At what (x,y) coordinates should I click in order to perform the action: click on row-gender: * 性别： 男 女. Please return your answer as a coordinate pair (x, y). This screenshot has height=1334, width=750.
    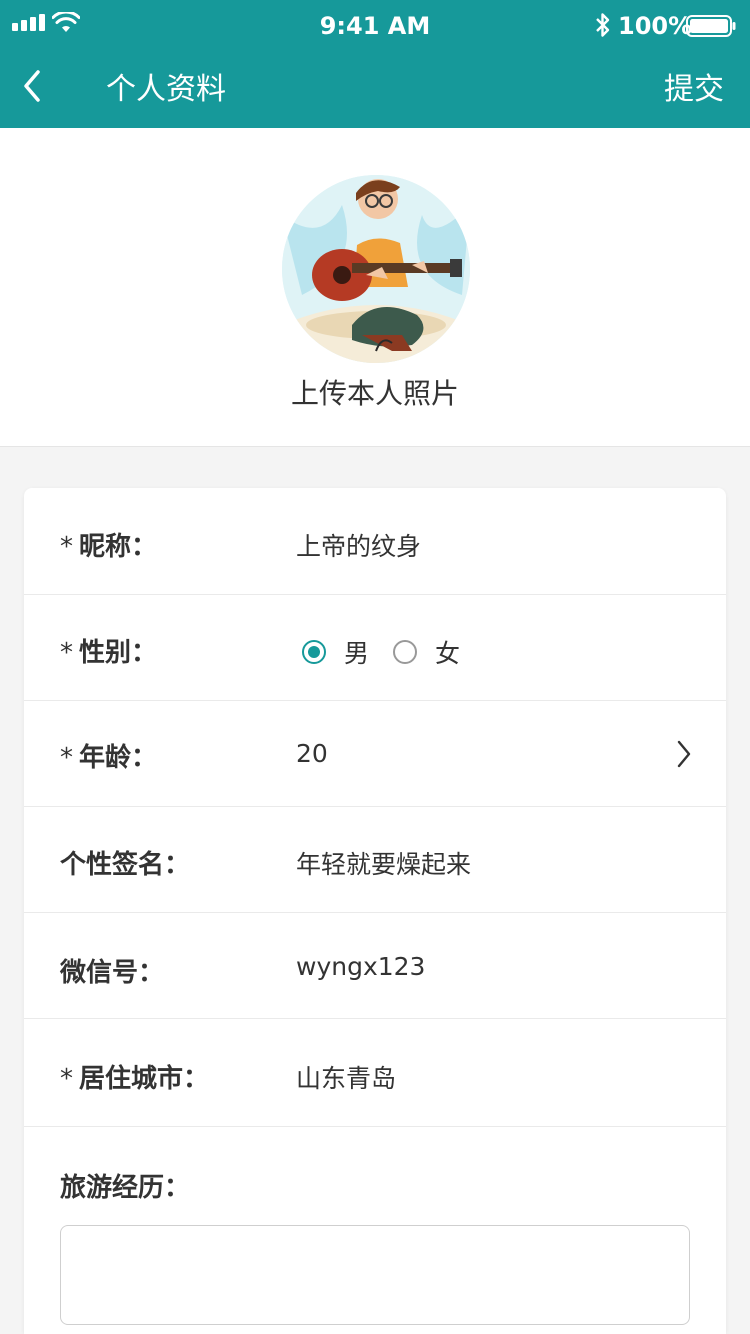
    Looking at the image, I should click on (375, 647).